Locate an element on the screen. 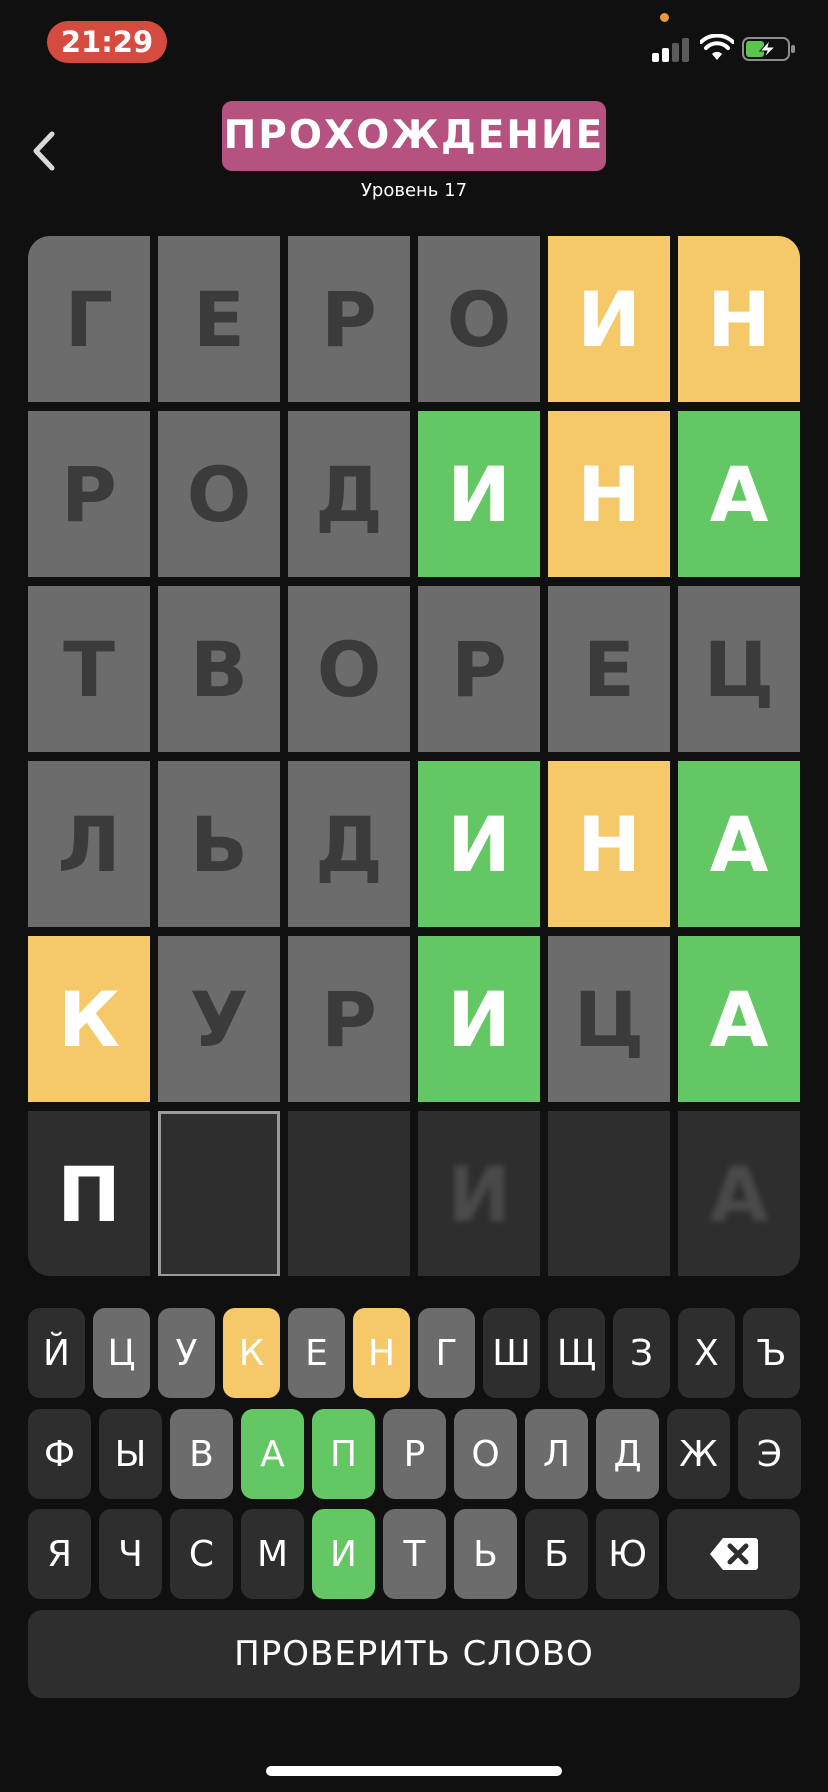 Image resolution: width=828 pixels, height=1792 pixels. key: Х is located at coordinates (706, 1353).